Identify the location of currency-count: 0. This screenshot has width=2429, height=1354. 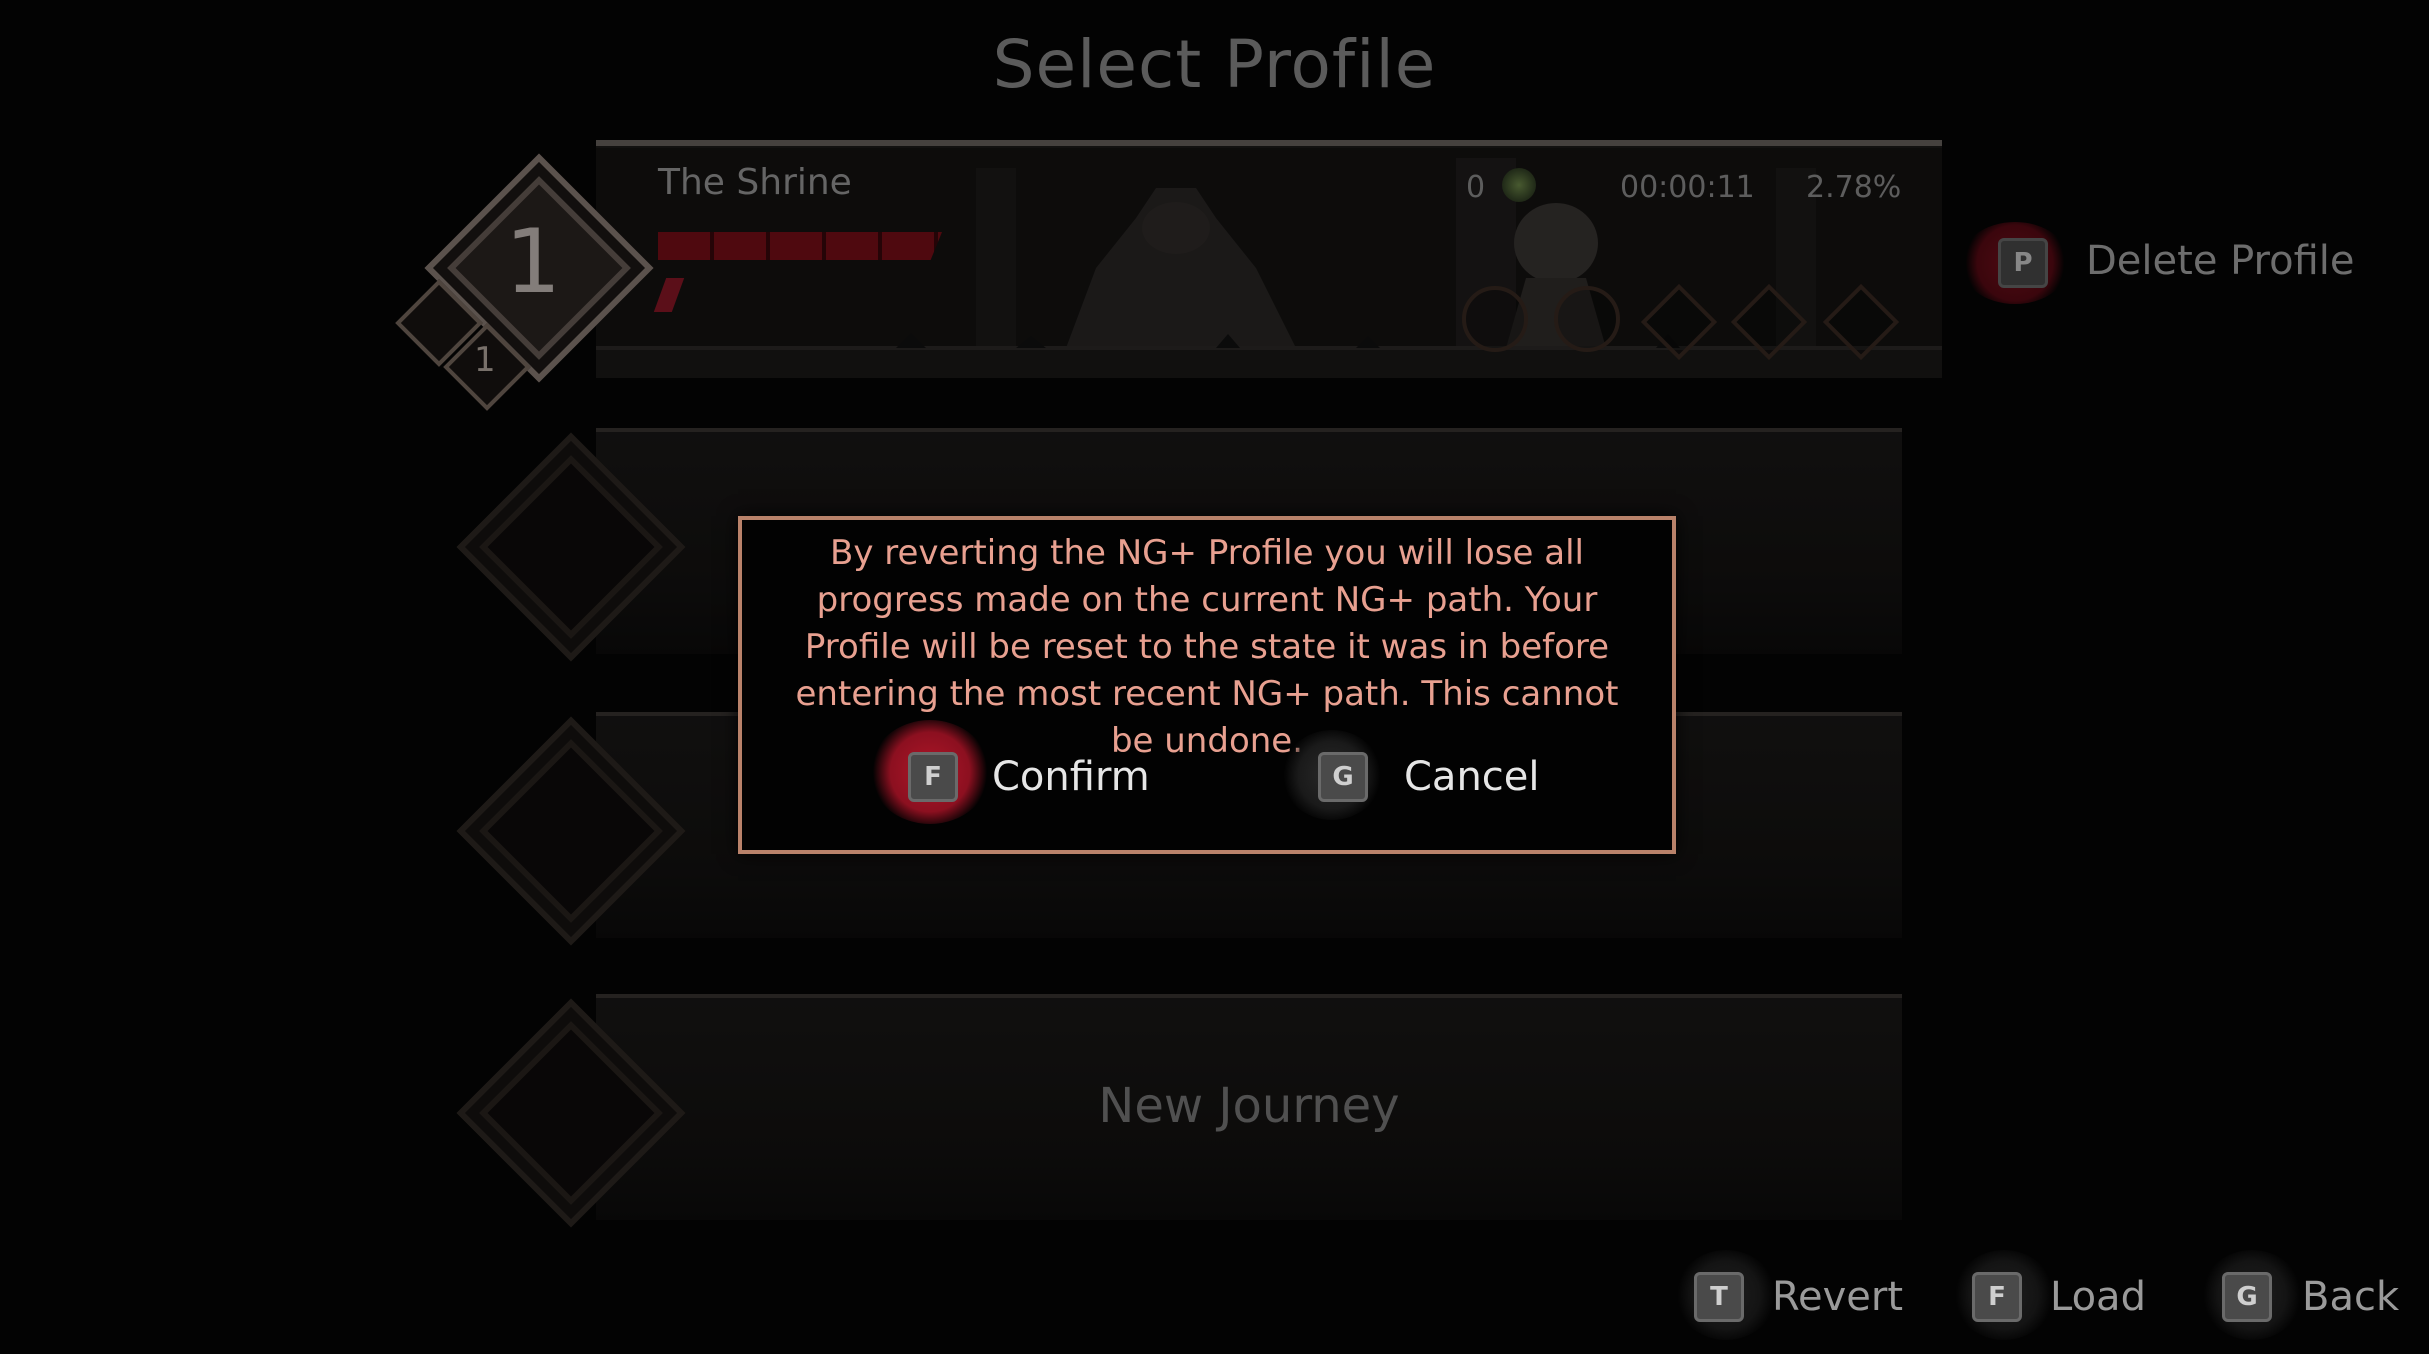
(1476, 187).